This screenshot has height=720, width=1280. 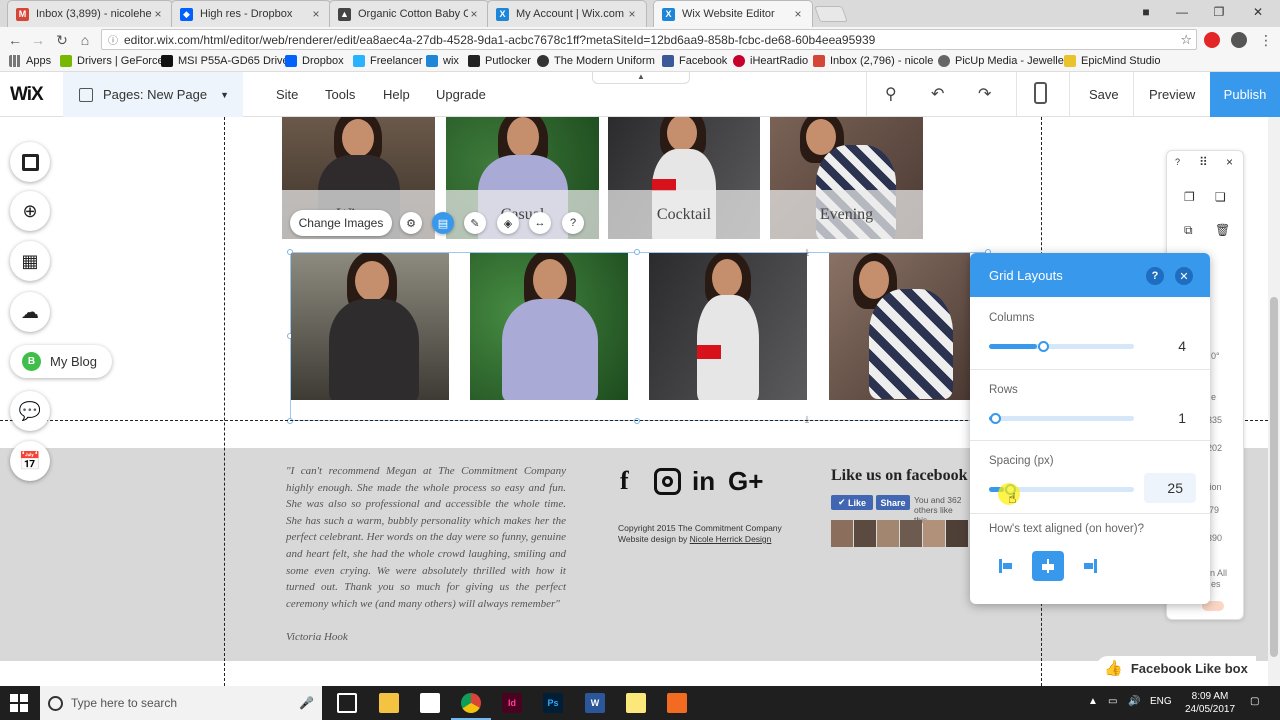 I want to click on bookmark-item: Dropbox, so click(x=314, y=61).